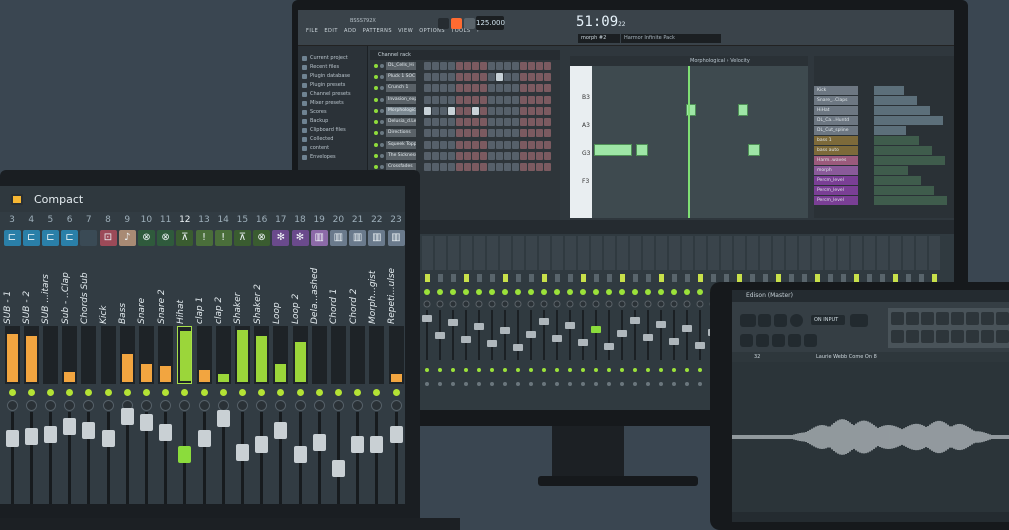 This screenshot has height=530, width=1009. What do you see at coordinates (332, 94) in the screenshot?
I see `browser-item: Channel presets` at bounding box center [332, 94].